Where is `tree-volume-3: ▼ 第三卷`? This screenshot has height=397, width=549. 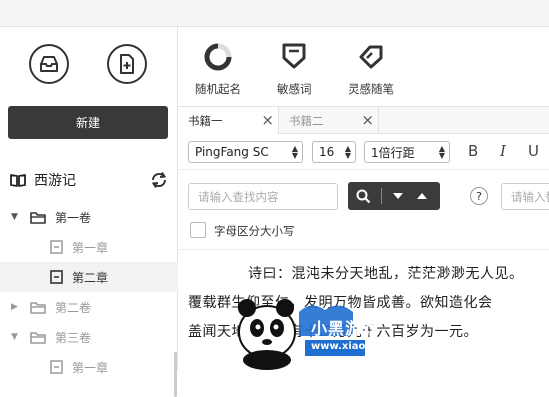
tree-volume-3: ▼ 第三卷 is located at coordinates (89, 337).